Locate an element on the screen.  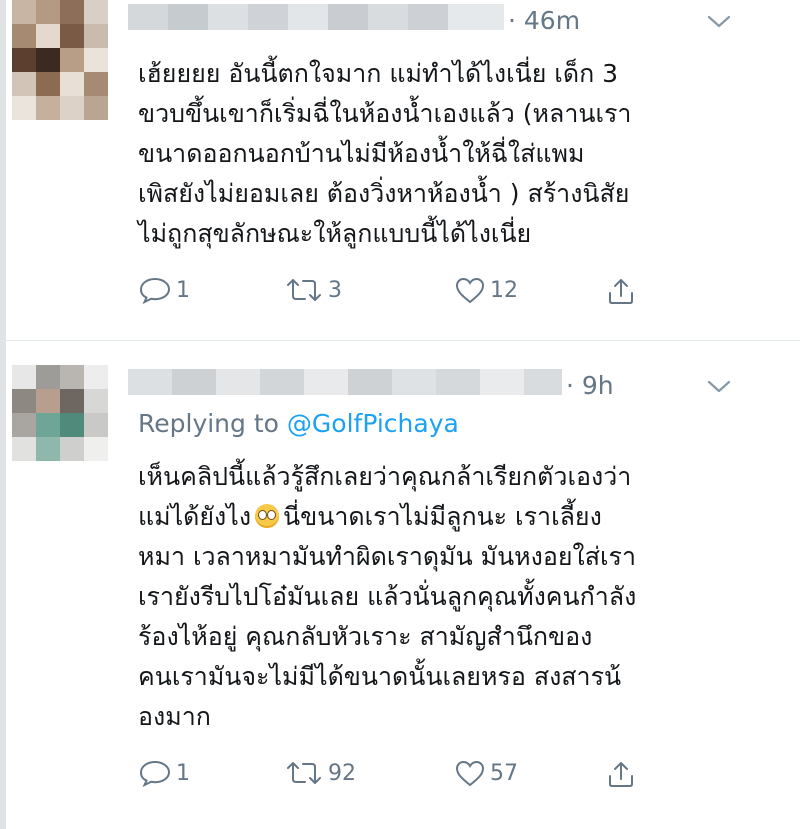
retweet-count: 92 is located at coordinates (342, 773).